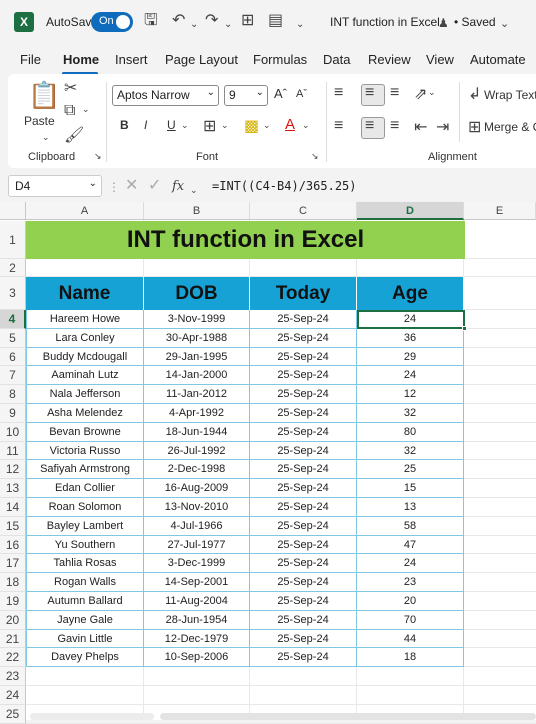 This screenshot has width=536, height=724. Describe the element at coordinates (394, 126) in the screenshot. I see `align-right-icon: ≡` at that location.